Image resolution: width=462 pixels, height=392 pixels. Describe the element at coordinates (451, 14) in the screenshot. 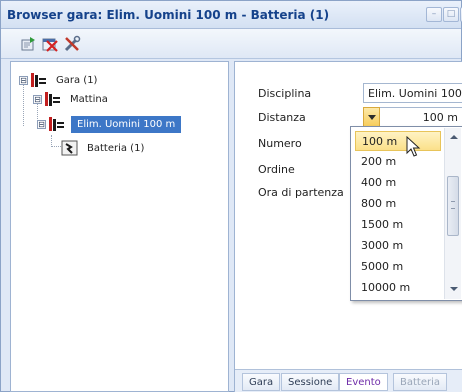

I see `maximize-button: □` at that location.